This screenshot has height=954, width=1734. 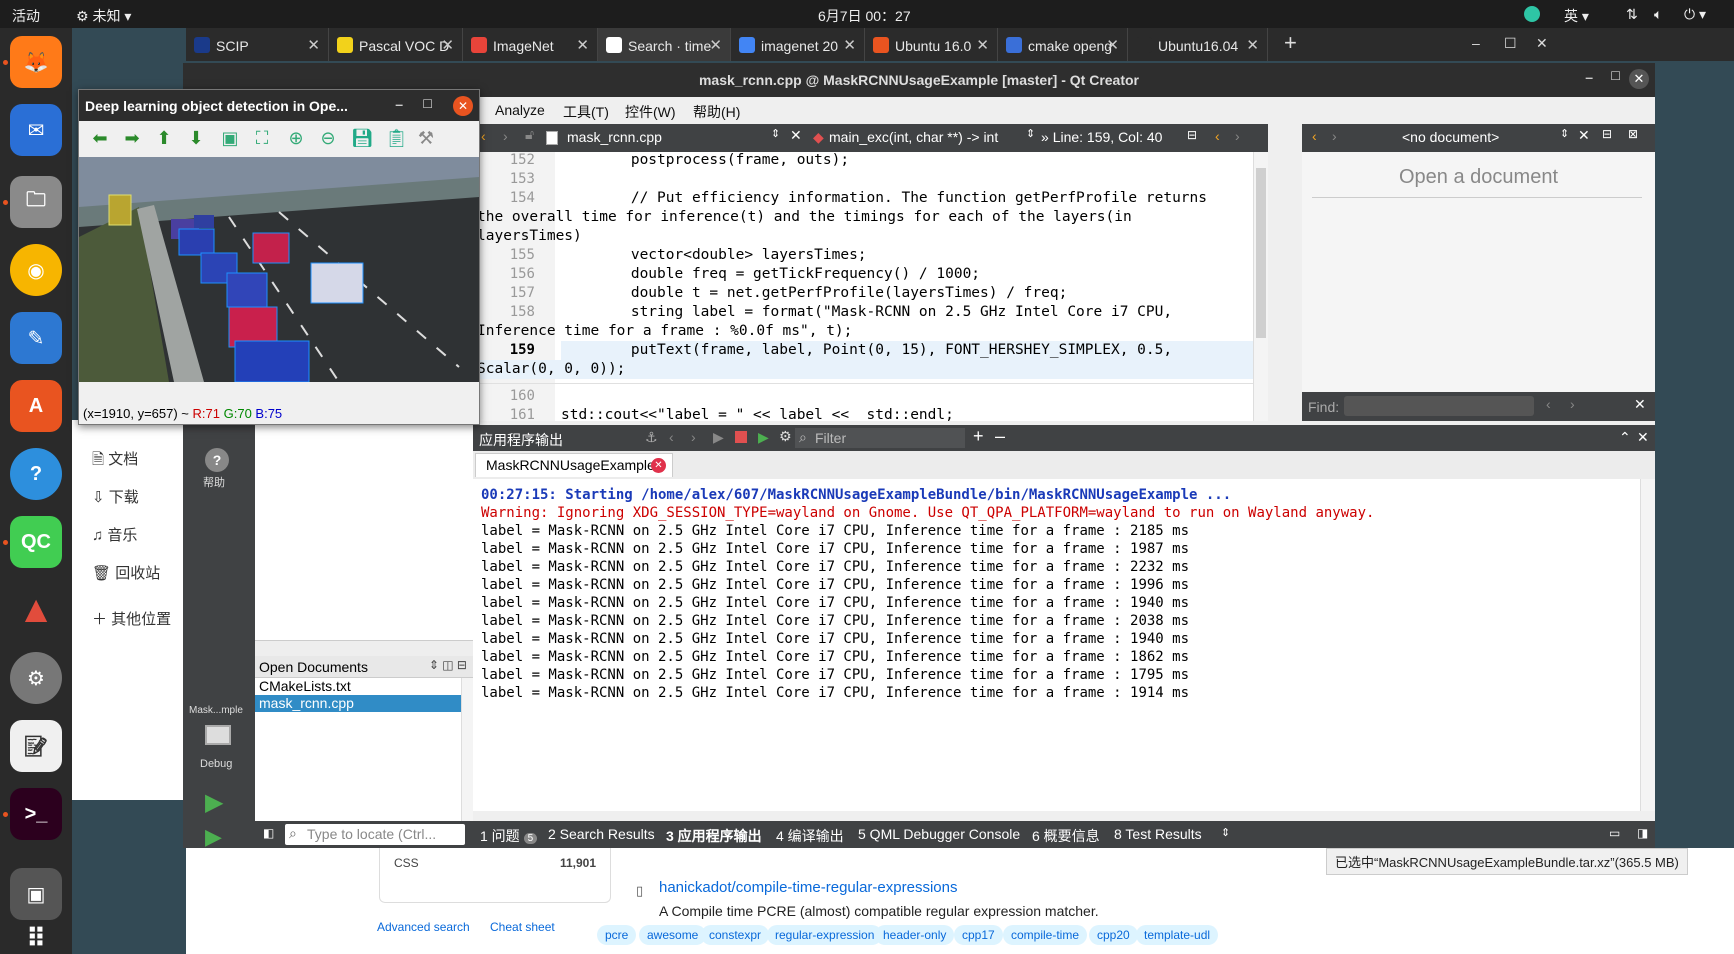 What do you see at coordinates (1640, 404) in the screenshot?
I see `find-close-icon: ✕` at bounding box center [1640, 404].